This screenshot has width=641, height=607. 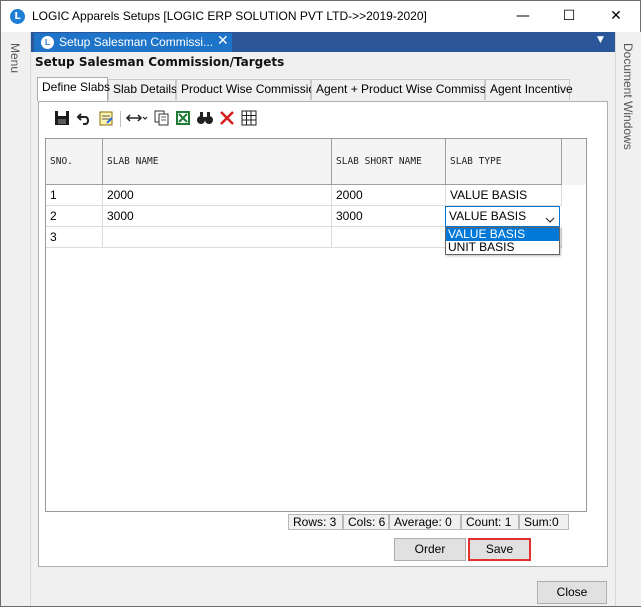 I want to click on app-logo-icon: L, so click(x=17, y=16).